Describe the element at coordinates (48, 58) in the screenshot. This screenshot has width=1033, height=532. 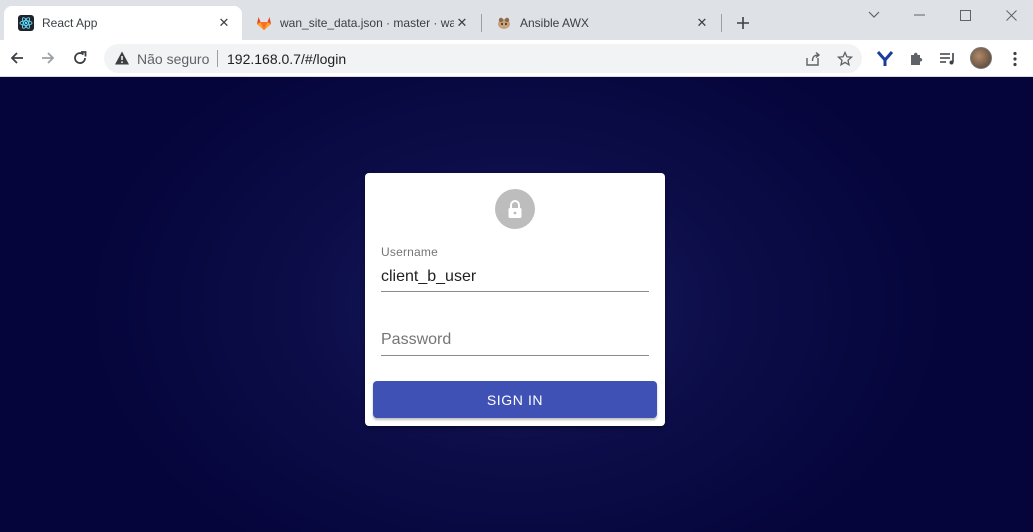
I see `forward-button` at that location.